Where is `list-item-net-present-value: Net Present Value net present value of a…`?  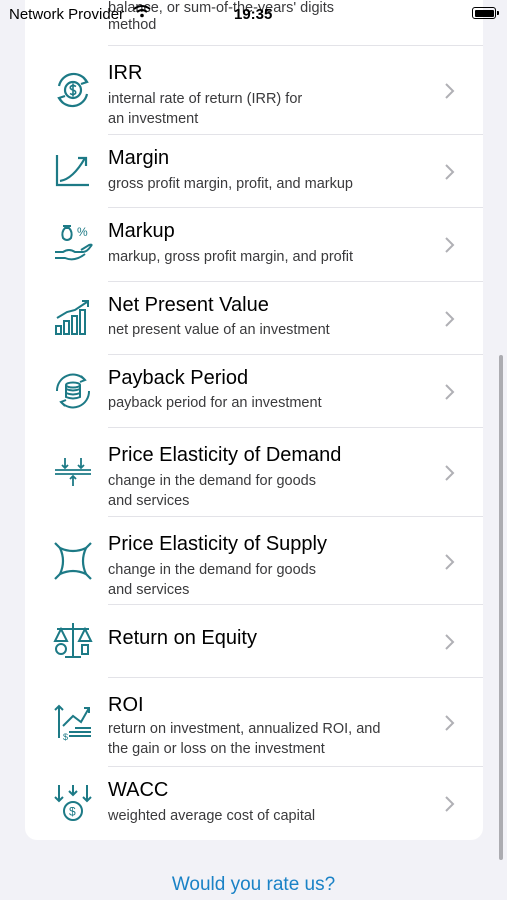 list-item-net-present-value: Net Present Value net present value of a… is located at coordinates (254, 318).